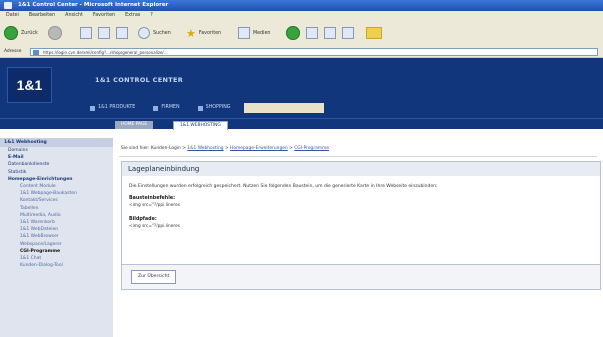 The image size is (603, 337). I want to click on browser-toolbar: Zurück Suchen ★ Favoriten Medien, so click(301, 34).